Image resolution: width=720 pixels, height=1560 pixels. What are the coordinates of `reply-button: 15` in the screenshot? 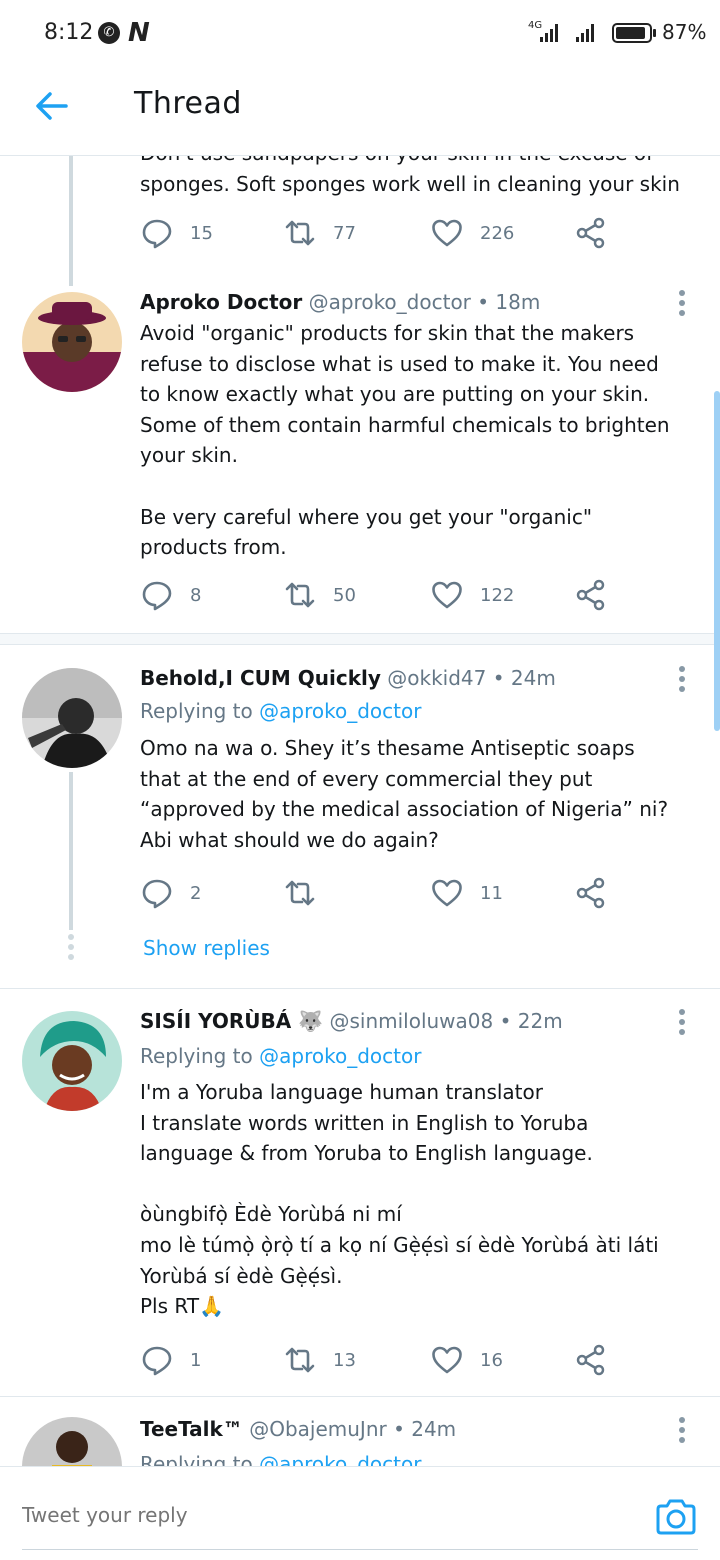 It's located at (176, 233).